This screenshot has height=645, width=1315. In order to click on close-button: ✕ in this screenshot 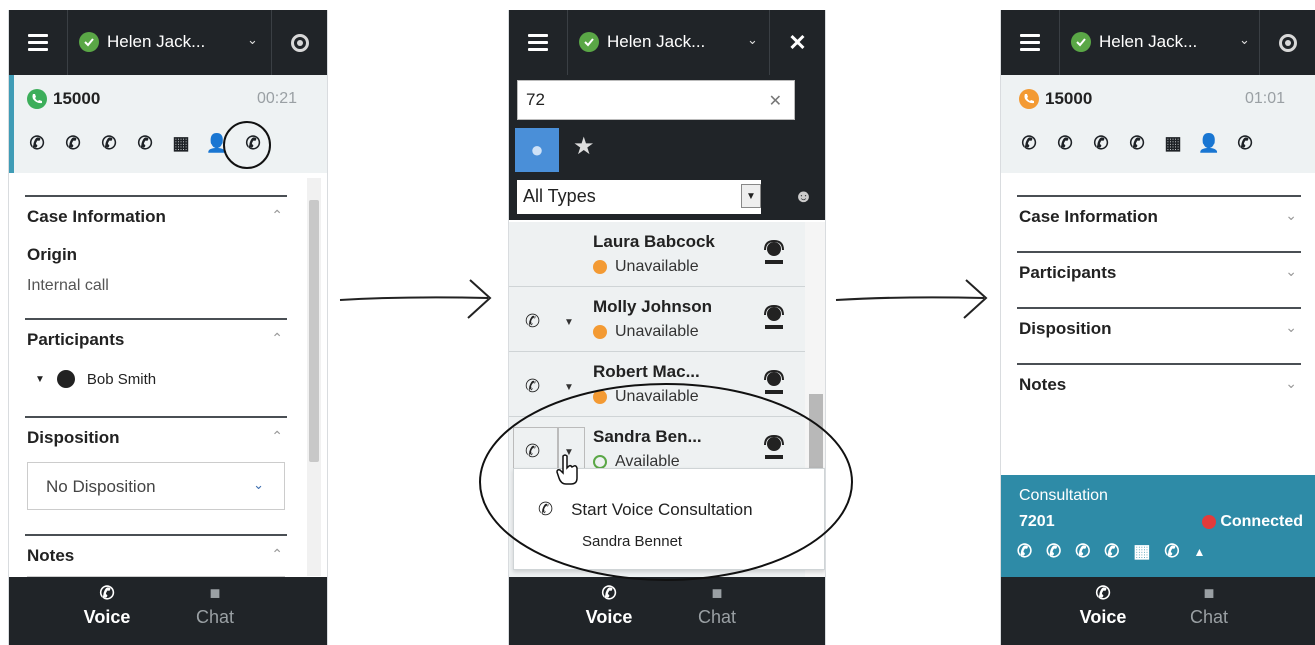, I will do `click(797, 42)`.